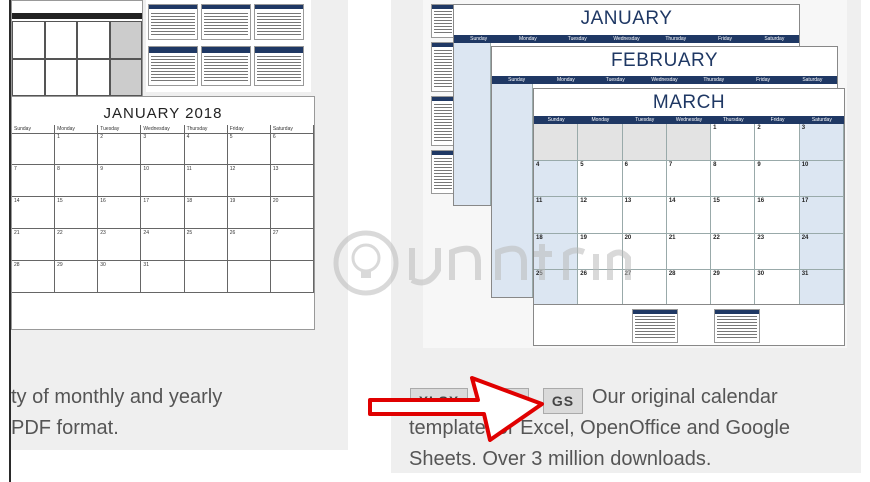 The width and height of the screenshot is (870, 482). What do you see at coordinates (228, 46) in the screenshot?
I see `mini-months-thumbnail` at bounding box center [228, 46].